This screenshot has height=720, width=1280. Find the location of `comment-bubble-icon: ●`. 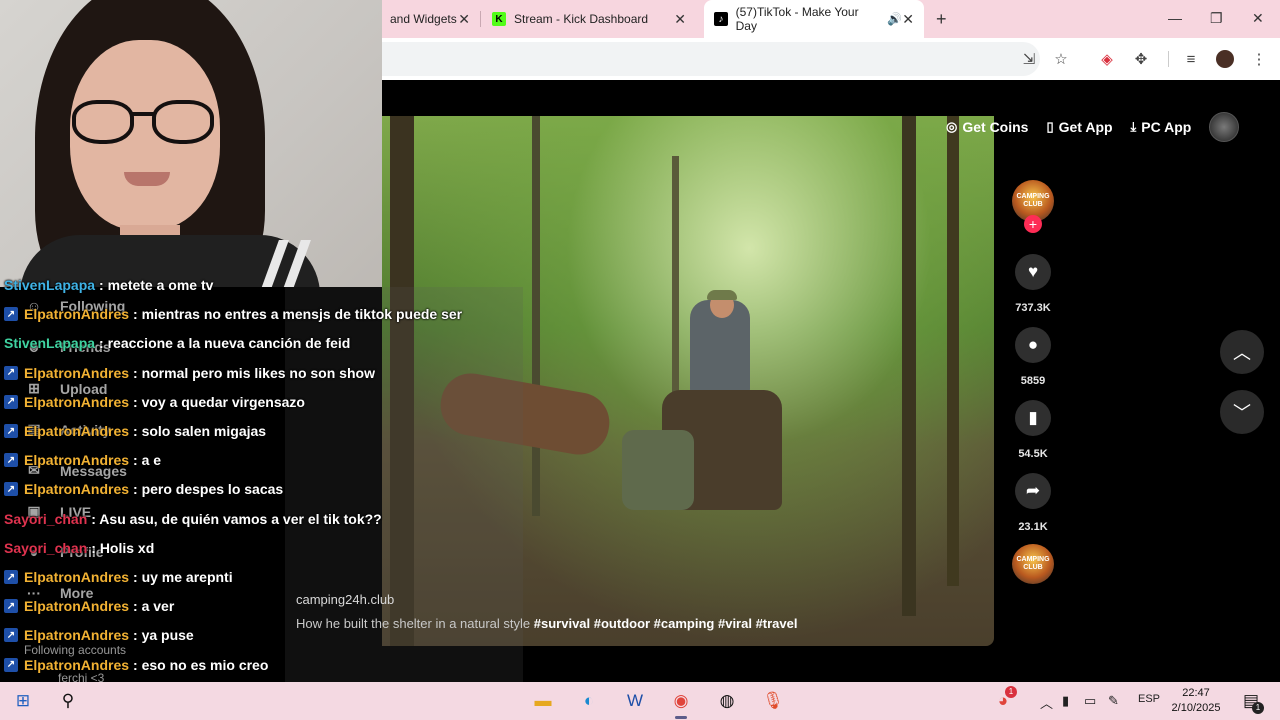

comment-bubble-icon: ● is located at coordinates (1033, 344).